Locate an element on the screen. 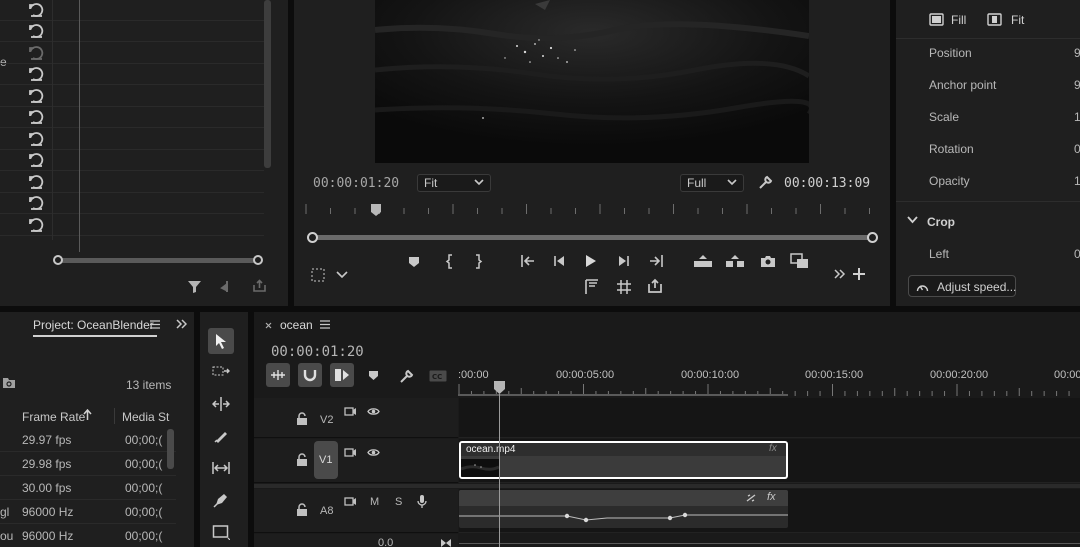 Image resolution: width=1080 pixels, height=547 pixels. program-current-timecode: 00:00:01:20 is located at coordinates (356, 183).